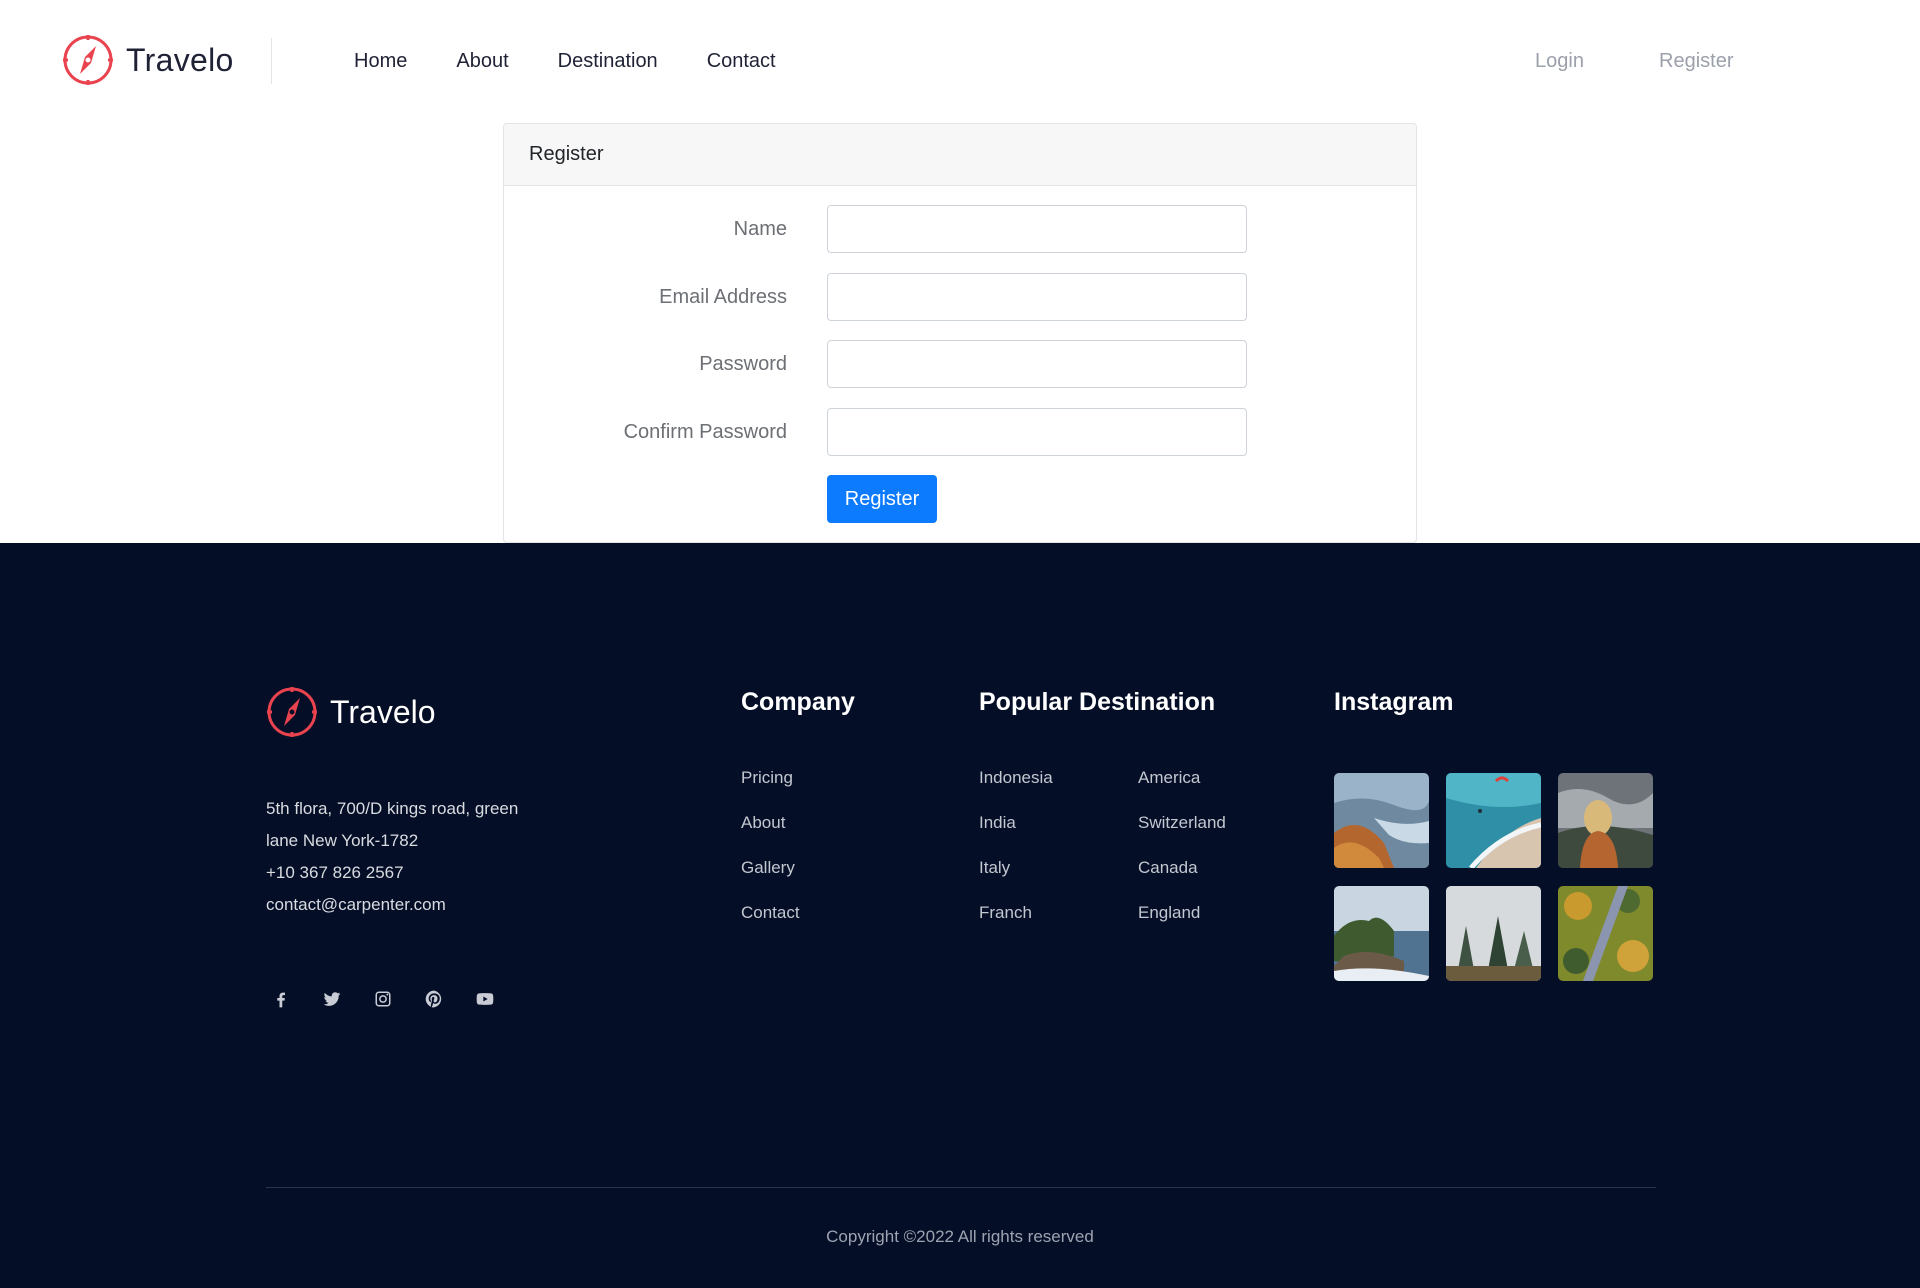  What do you see at coordinates (1696, 61) in the screenshot?
I see `register-link: Register` at bounding box center [1696, 61].